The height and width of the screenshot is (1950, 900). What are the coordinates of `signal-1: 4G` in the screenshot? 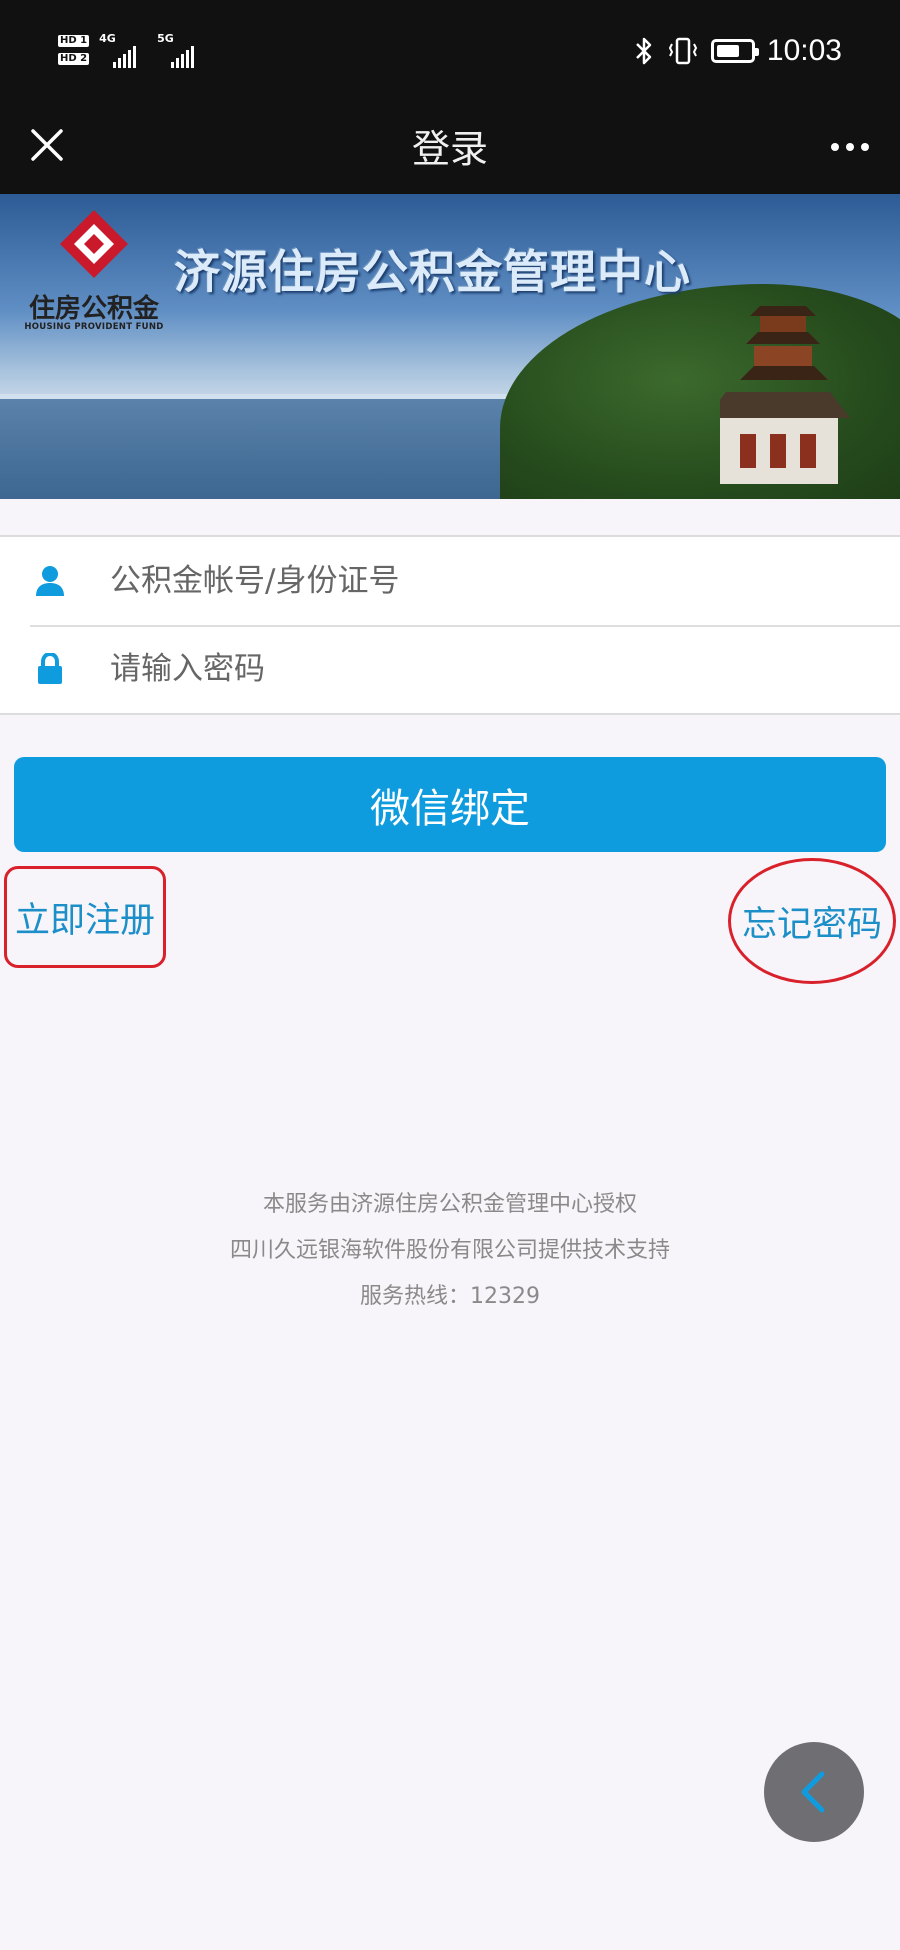 It's located at (123, 50).